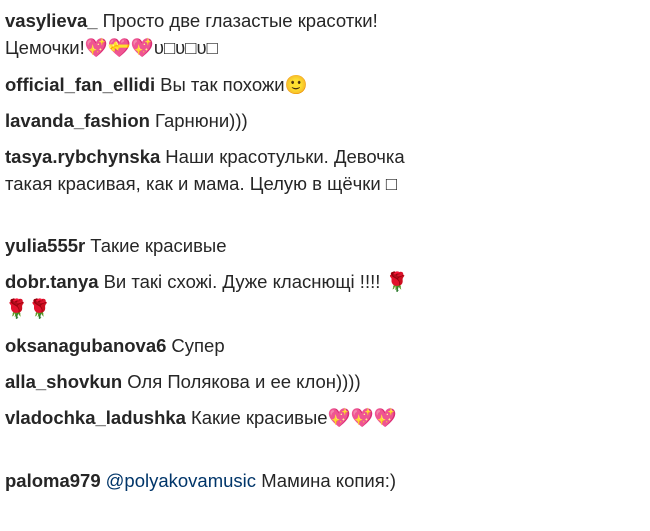  I want to click on comment-item: yulia555r Такие красивые, so click(215, 246).